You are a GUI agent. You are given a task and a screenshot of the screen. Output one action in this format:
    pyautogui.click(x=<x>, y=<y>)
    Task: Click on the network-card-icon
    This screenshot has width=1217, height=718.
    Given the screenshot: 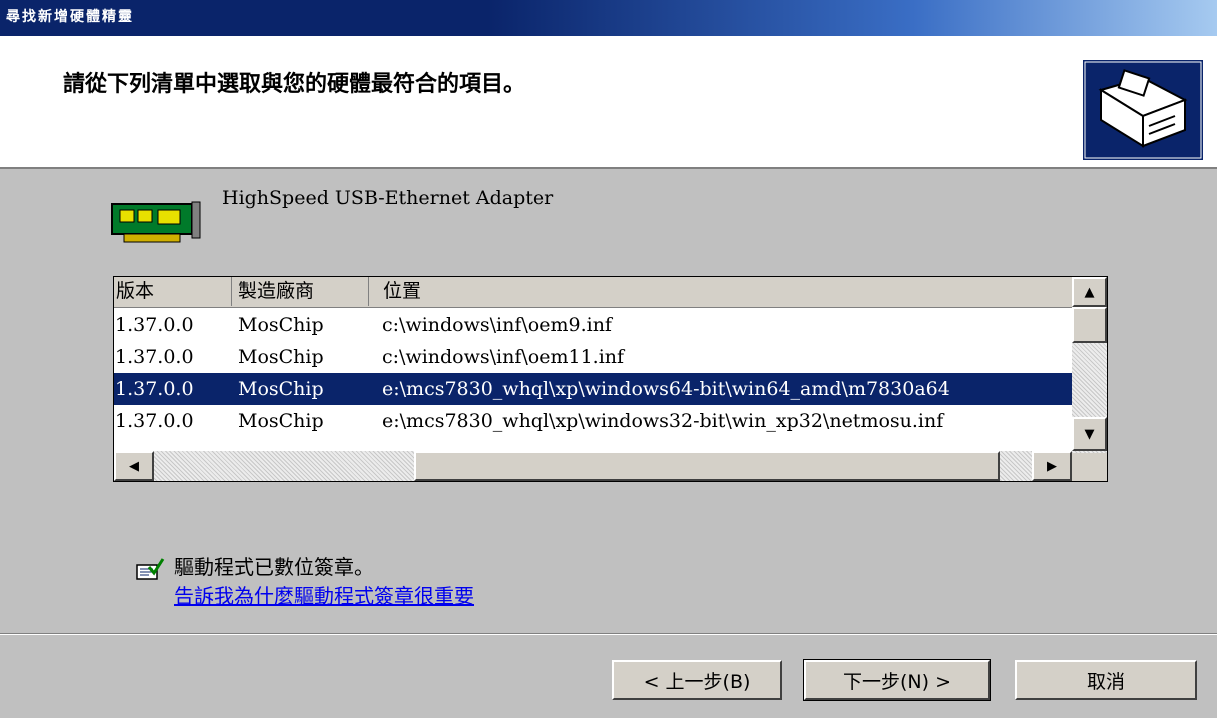 What is the action you would take?
    pyautogui.click(x=156, y=225)
    